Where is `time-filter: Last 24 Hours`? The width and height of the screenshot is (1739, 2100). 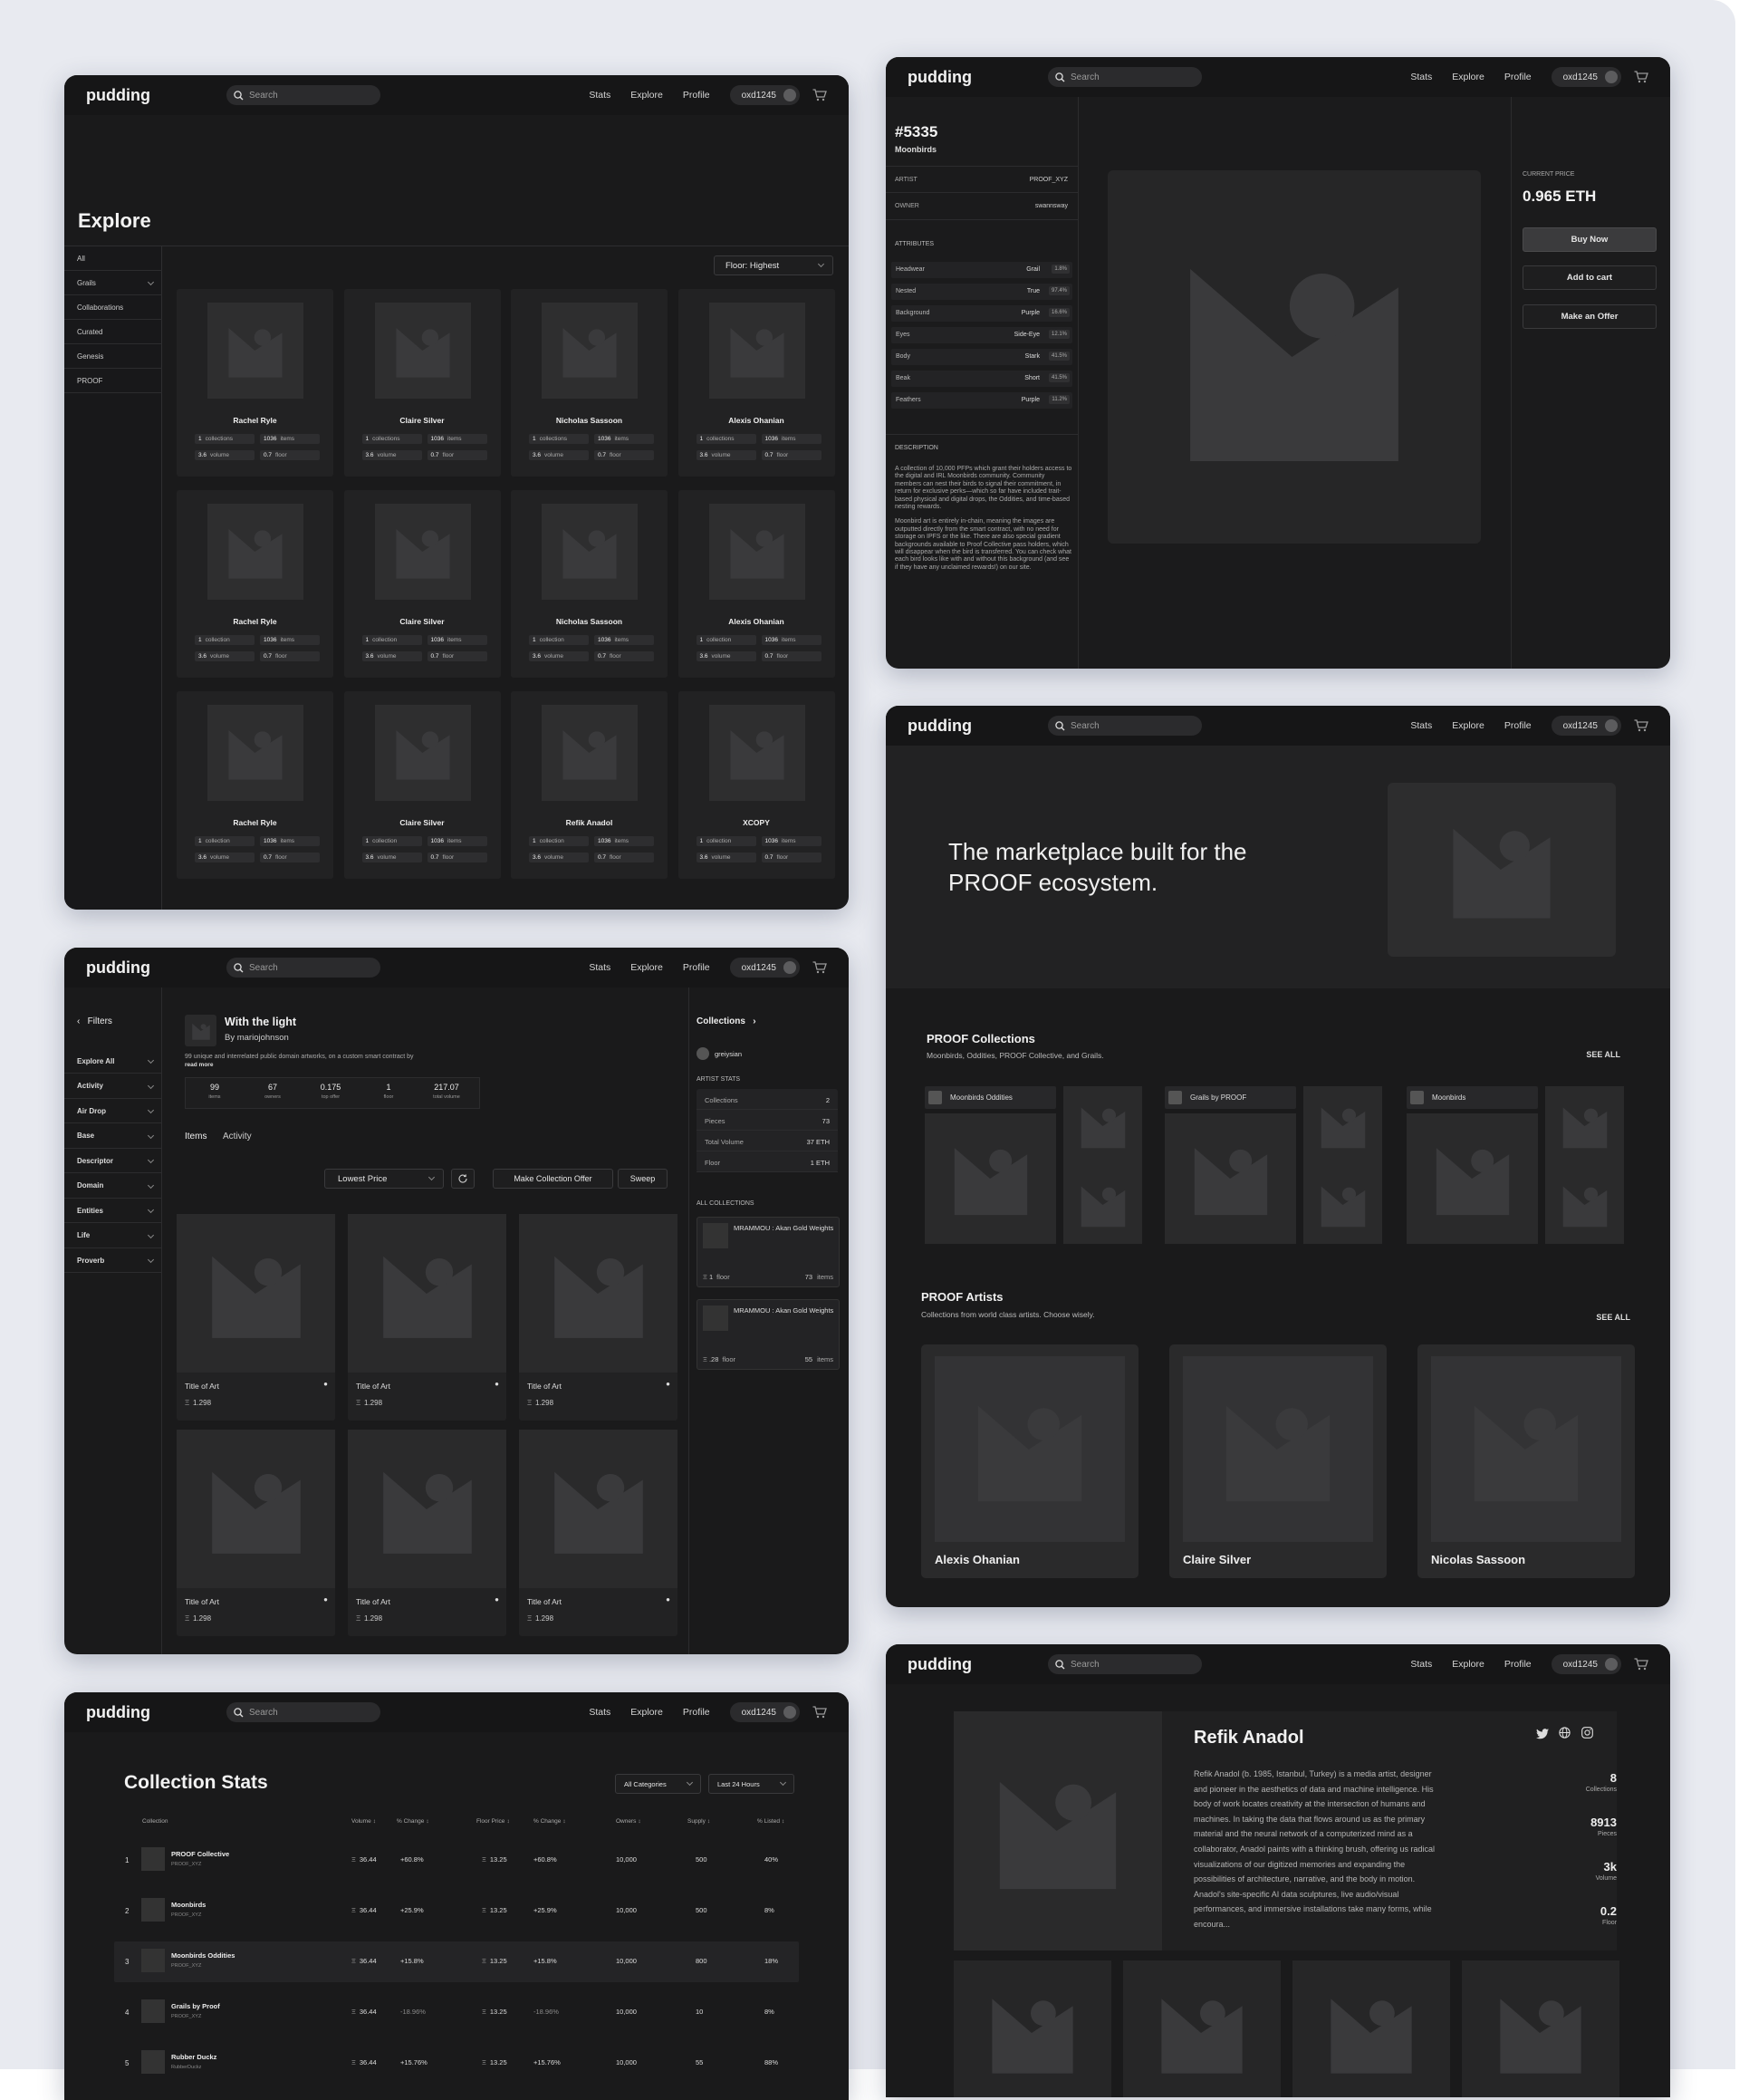 time-filter: Last 24 Hours is located at coordinates (751, 1784).